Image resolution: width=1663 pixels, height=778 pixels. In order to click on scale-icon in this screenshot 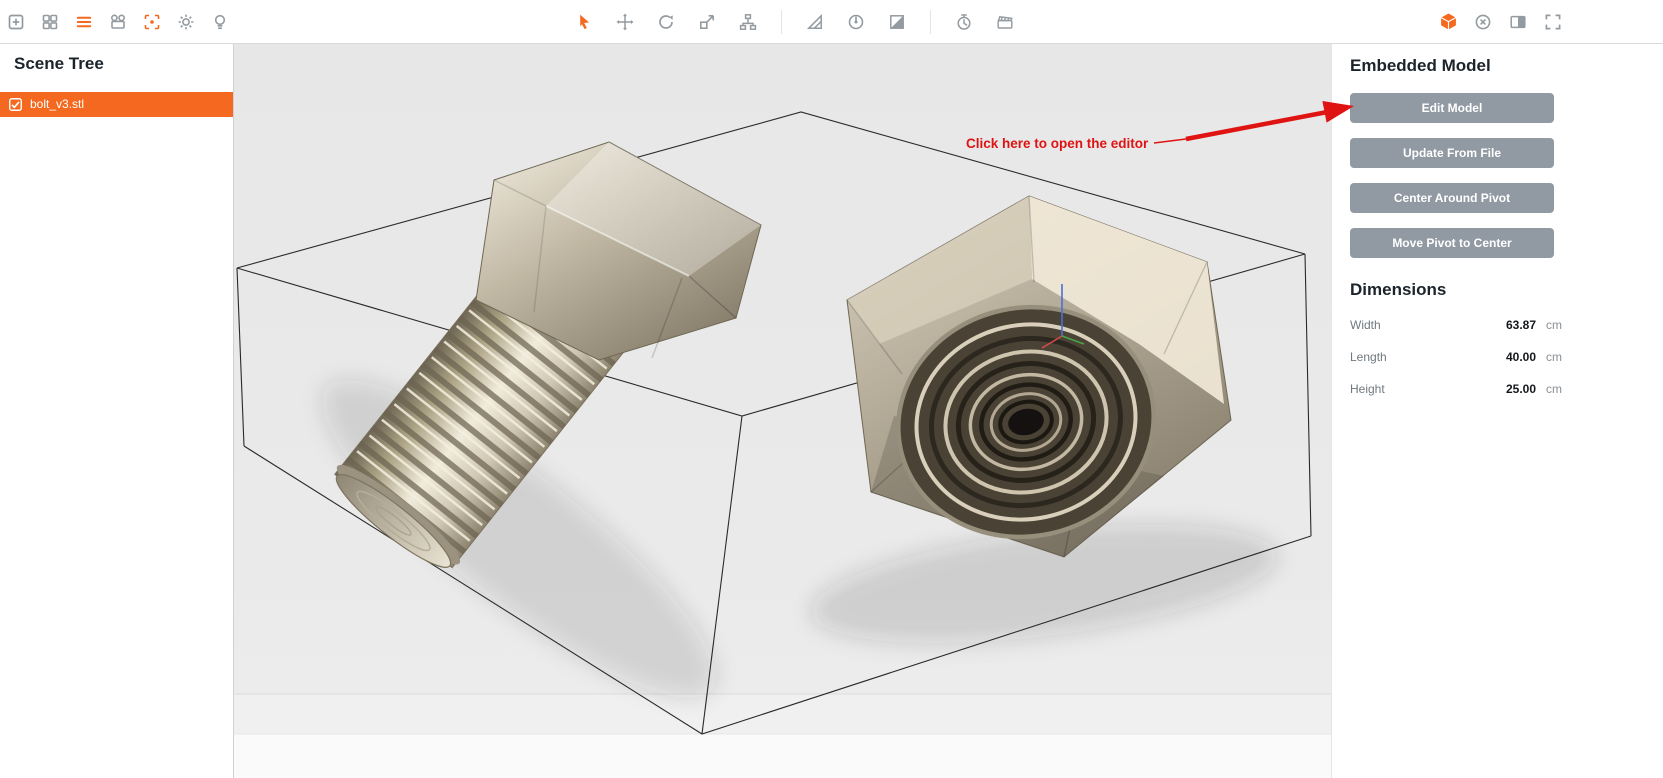, I will do `click(707, 22)`.